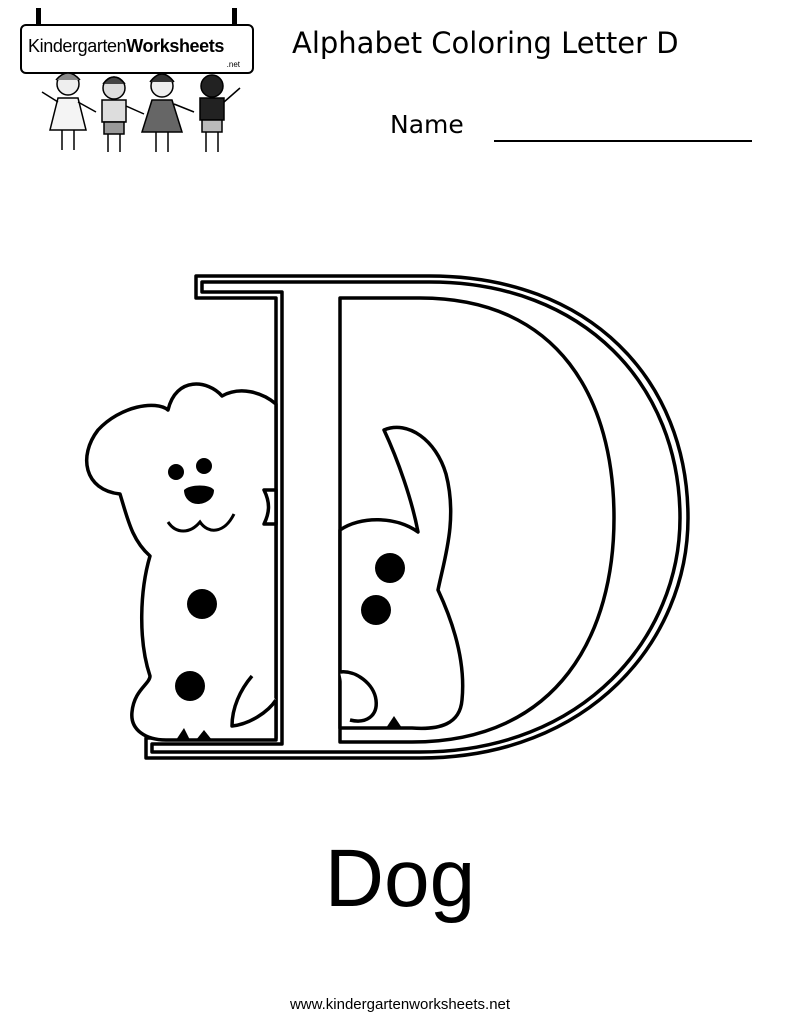  Describe the element at coordinates (400, 1004) in the screenshot. I see `footer-url: www.kindergartenworksheets.net` at that location.